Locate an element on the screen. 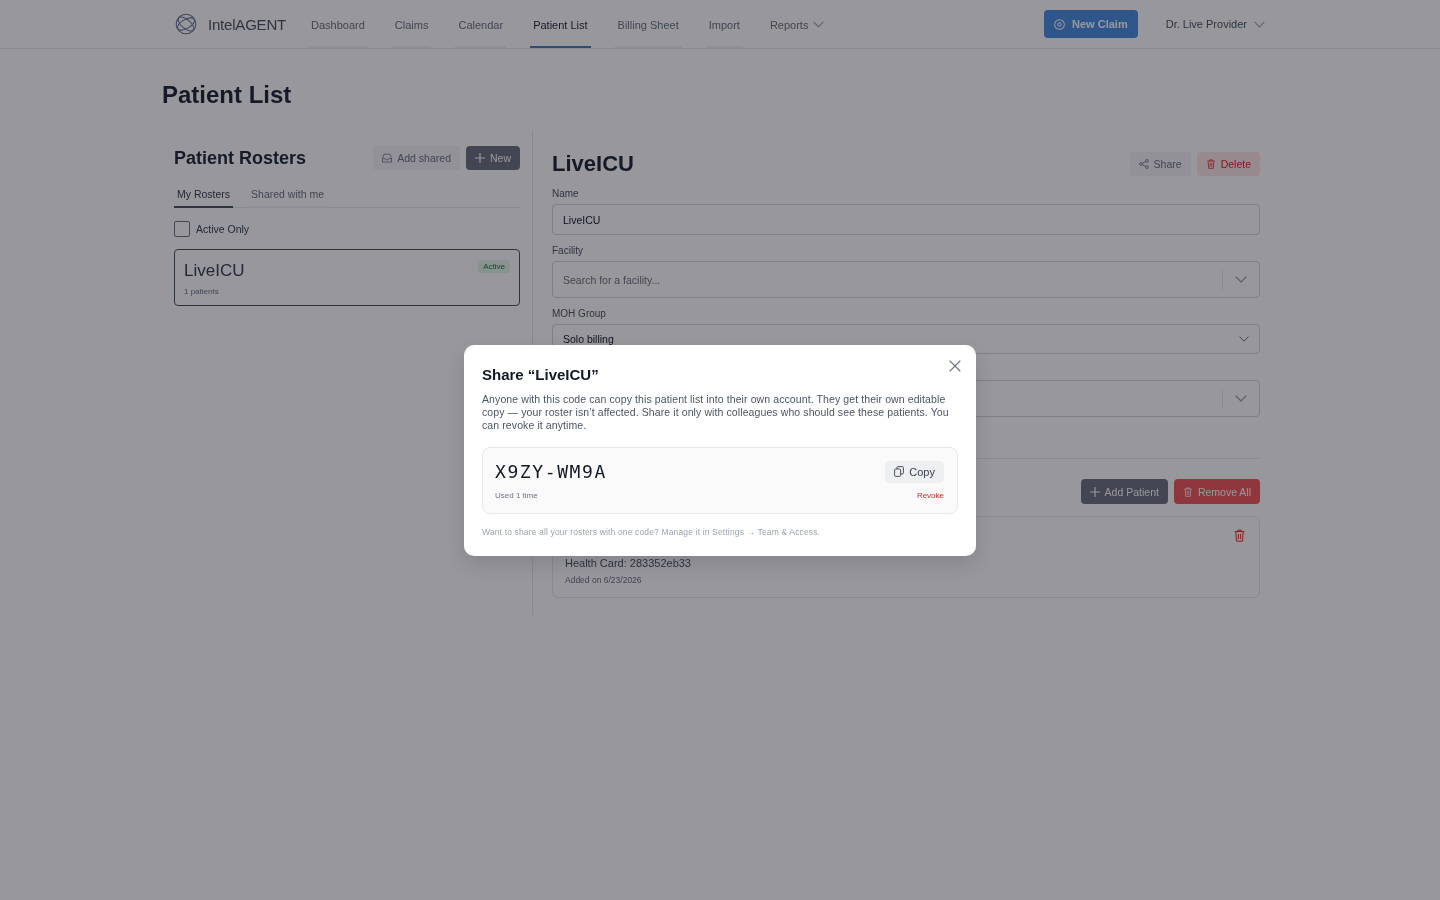  checkbox-label: Active Only is located at coordinates (223, 229).